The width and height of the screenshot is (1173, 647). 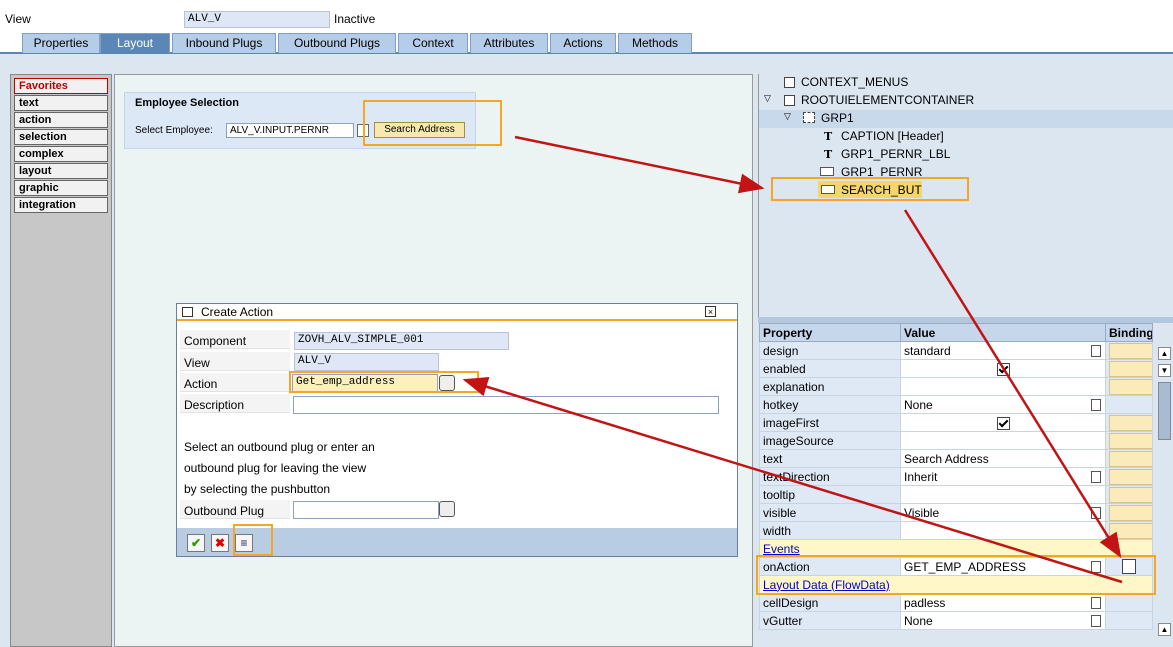 I want to click on arrow-button-to-tree, so click(x=639, y=164).